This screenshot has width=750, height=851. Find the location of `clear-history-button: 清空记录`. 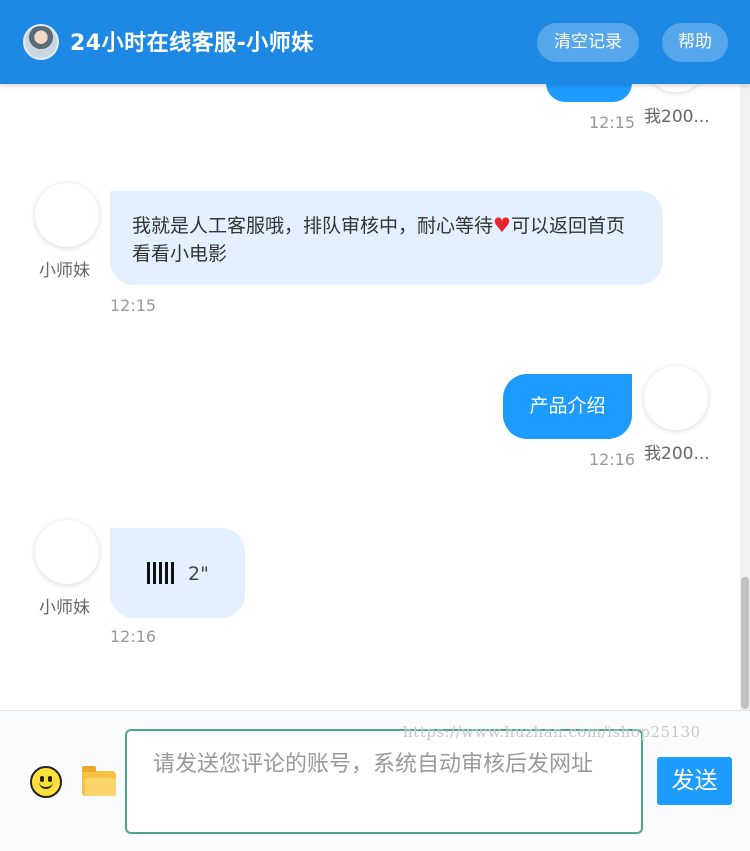

clear-history-button: 清空记录 is located at coordinates (588, 42).